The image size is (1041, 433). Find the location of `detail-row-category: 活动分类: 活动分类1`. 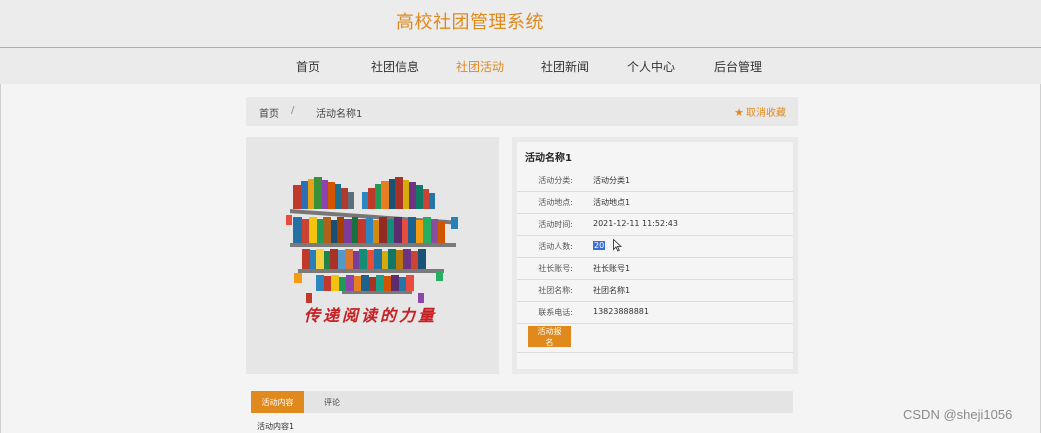

detail-row-category: 活动分类: 活动分类1 is located at coordinates (655, 181).